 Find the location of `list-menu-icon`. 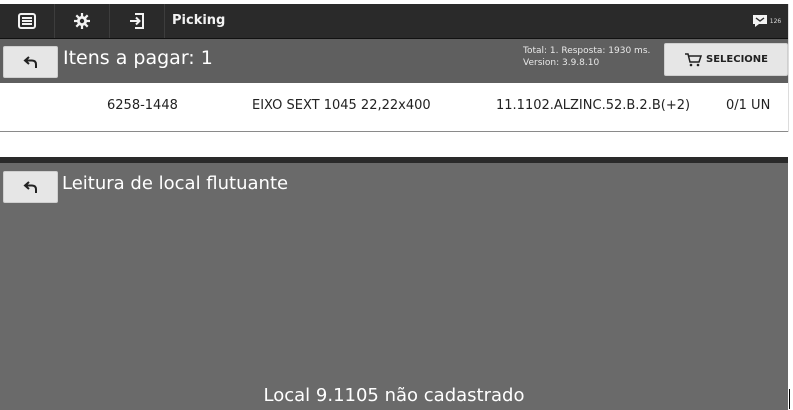

list-menu-icon is located at coordinates (27, 21).